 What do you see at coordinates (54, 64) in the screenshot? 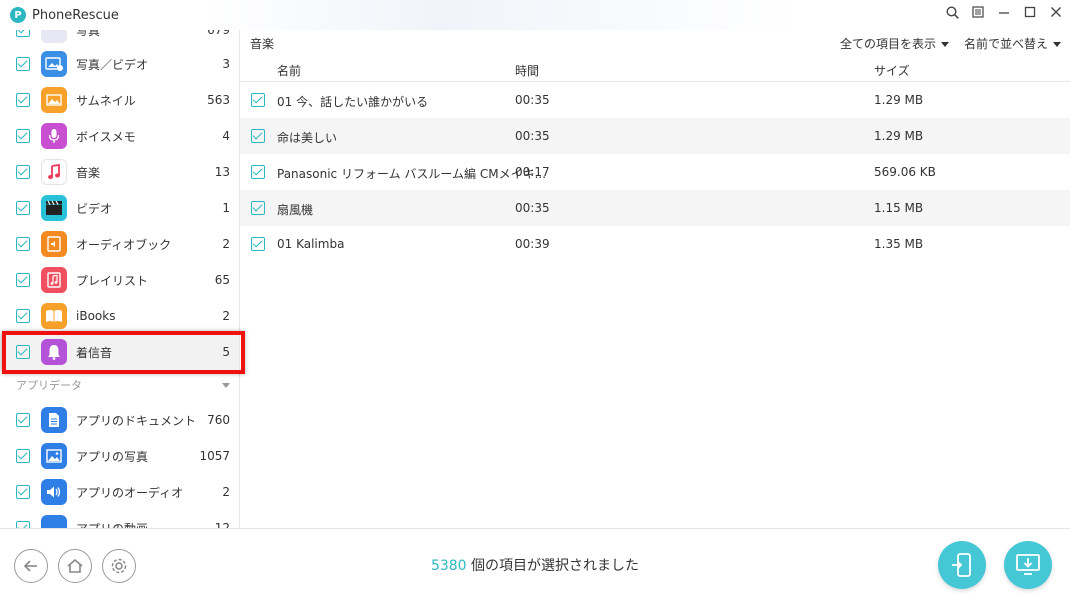
I see `photos-video-icon` at bounding box center [54, 64].